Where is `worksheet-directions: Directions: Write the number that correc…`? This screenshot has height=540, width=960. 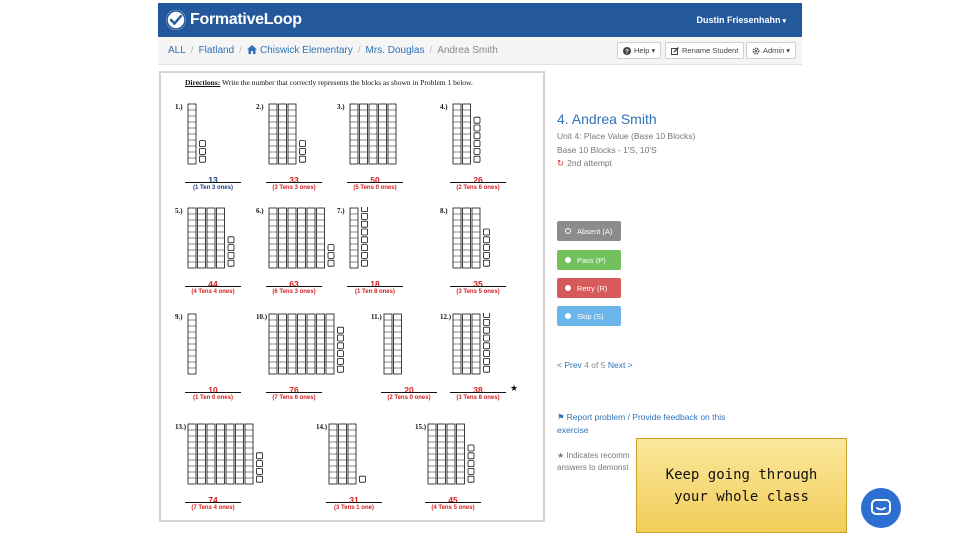 worksheet-directions: Directions: Write the number that correc… is located at coordinates (329, 82).